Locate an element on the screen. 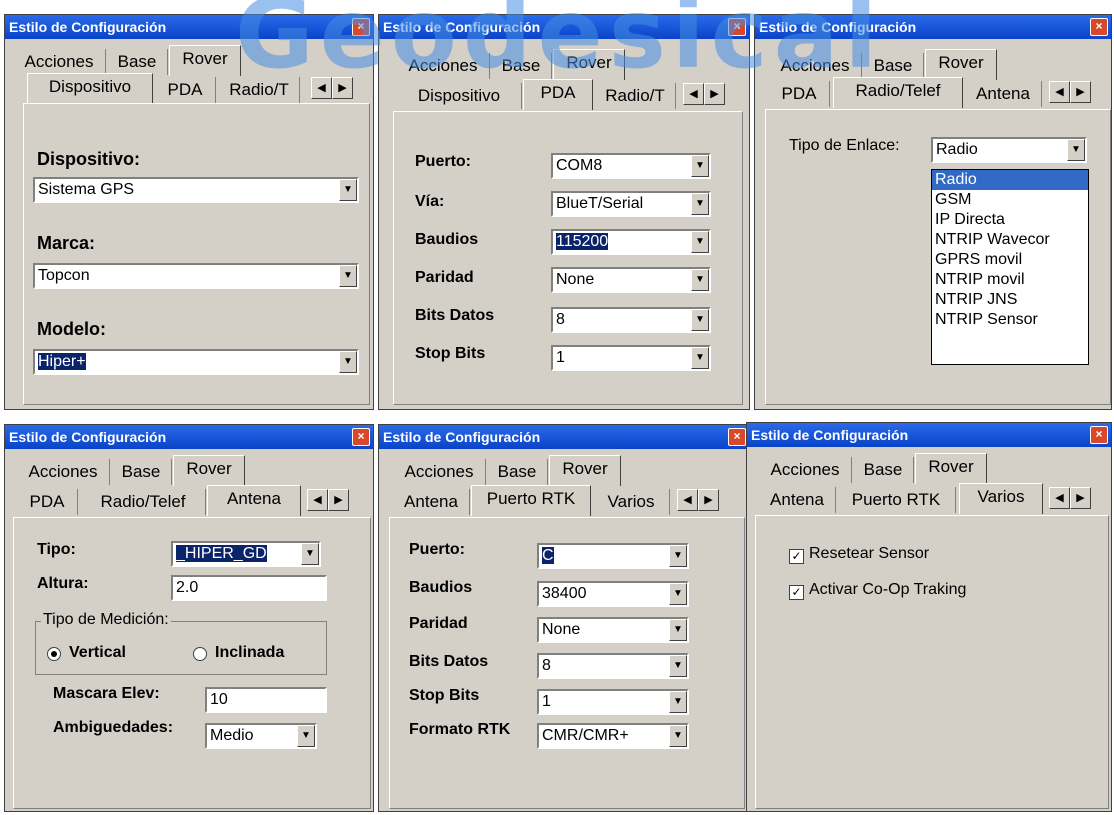  list-item: GPRS movil is located at coordinates (1010, 260).